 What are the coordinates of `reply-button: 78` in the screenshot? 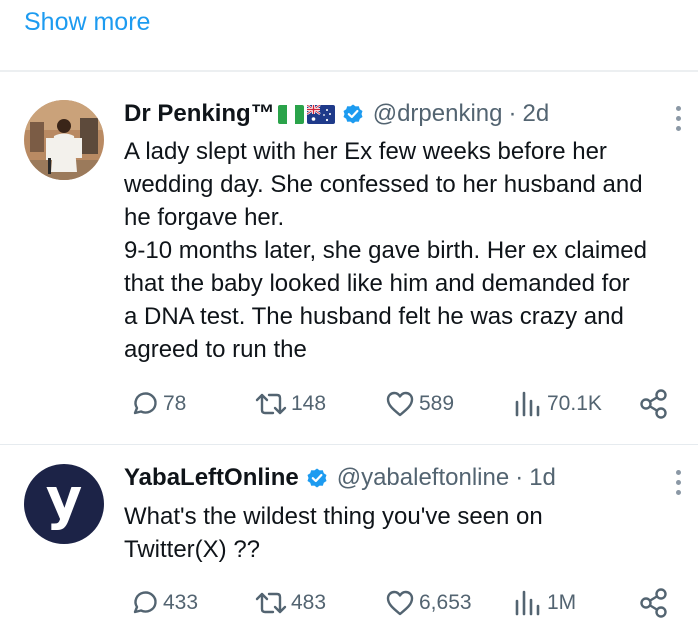 It's located at (157, 404).